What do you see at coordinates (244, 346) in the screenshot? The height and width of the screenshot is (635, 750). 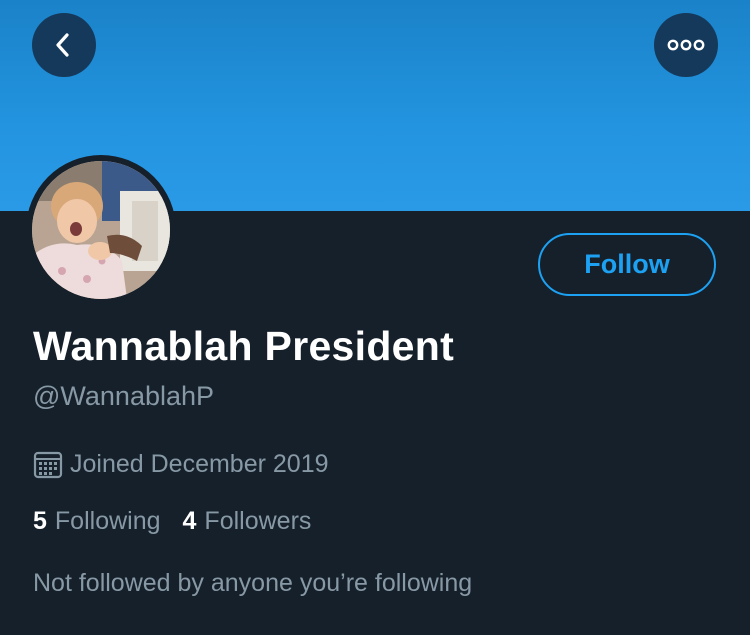 I see `display-name: Wannablah President` at bounding box center [244, 346].